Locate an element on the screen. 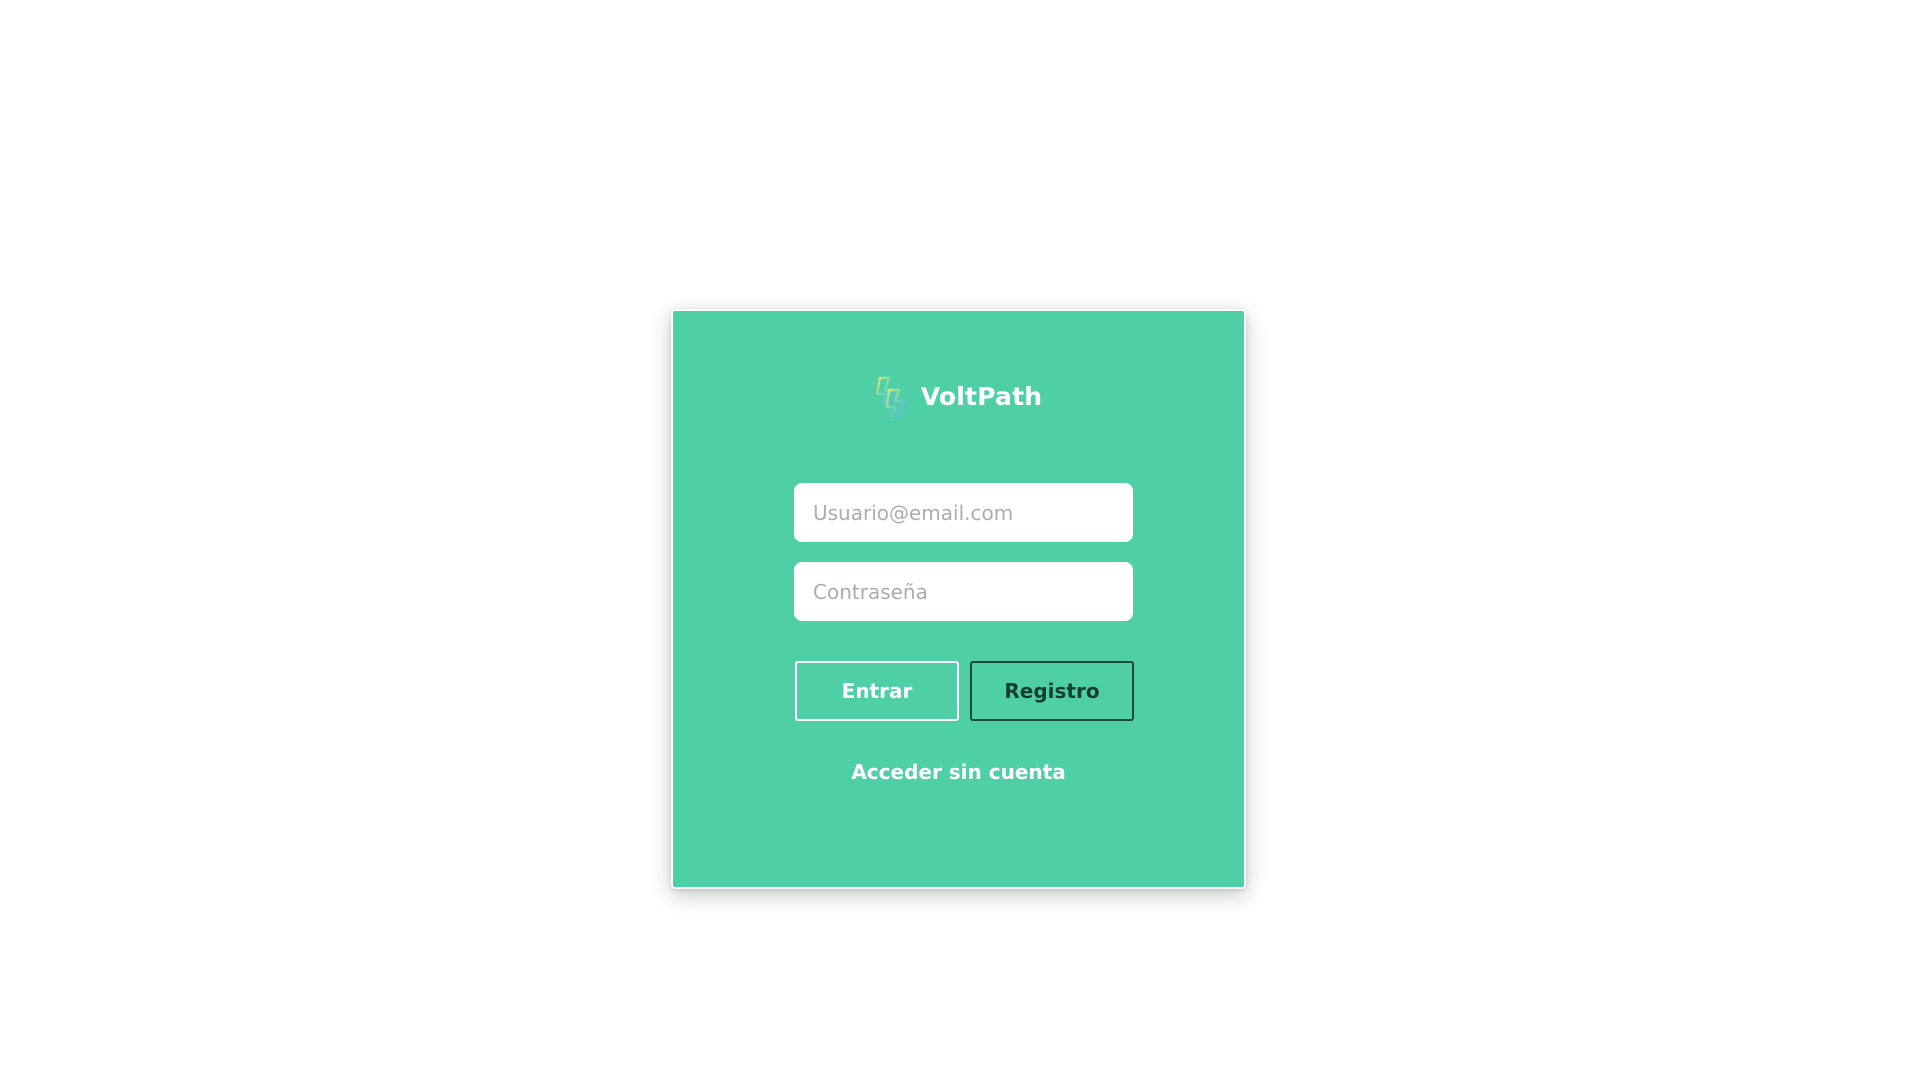 The width and height of the screenshot is (1920, 1080). brand-header: VoltPath is located at coordinates (958, 396).